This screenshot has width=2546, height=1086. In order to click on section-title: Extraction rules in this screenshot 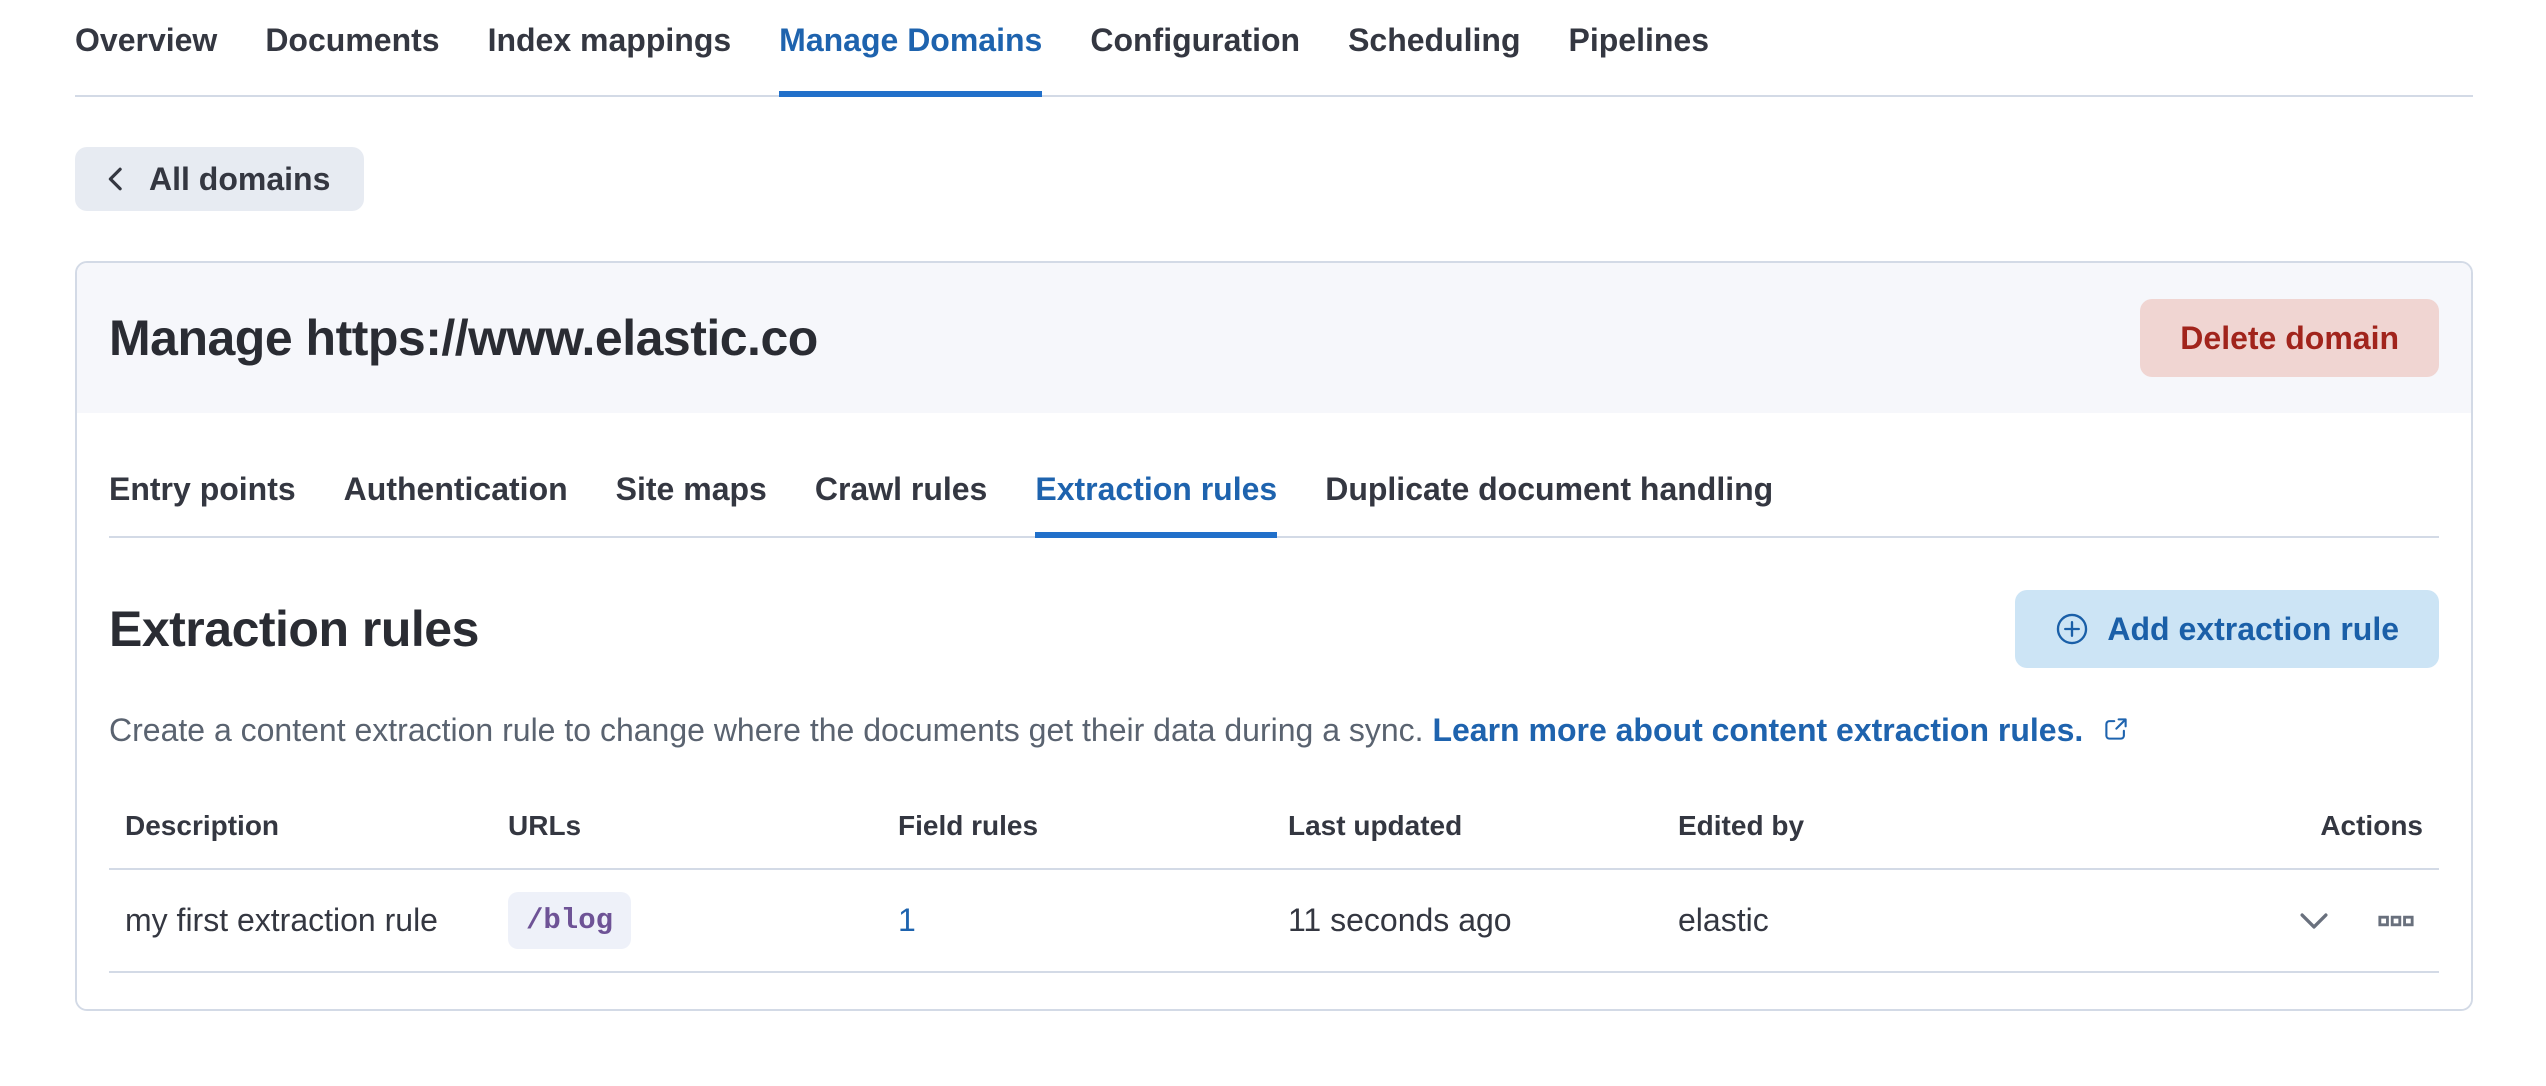, I will do `click(294, 629)`.